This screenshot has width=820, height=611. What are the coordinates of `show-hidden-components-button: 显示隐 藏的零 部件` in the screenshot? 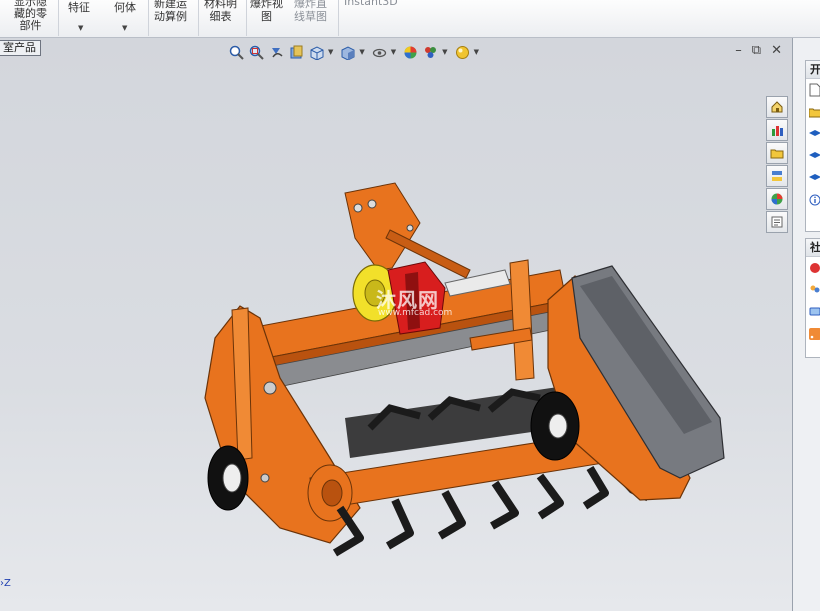 It's located at (30, 16).